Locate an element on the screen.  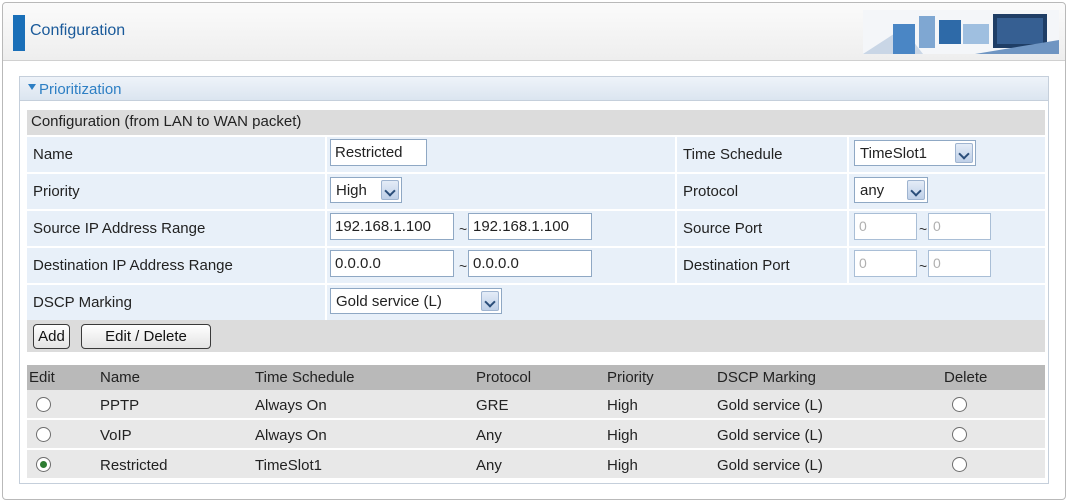
name-input: Restricted is located at coordinates (378, 152).